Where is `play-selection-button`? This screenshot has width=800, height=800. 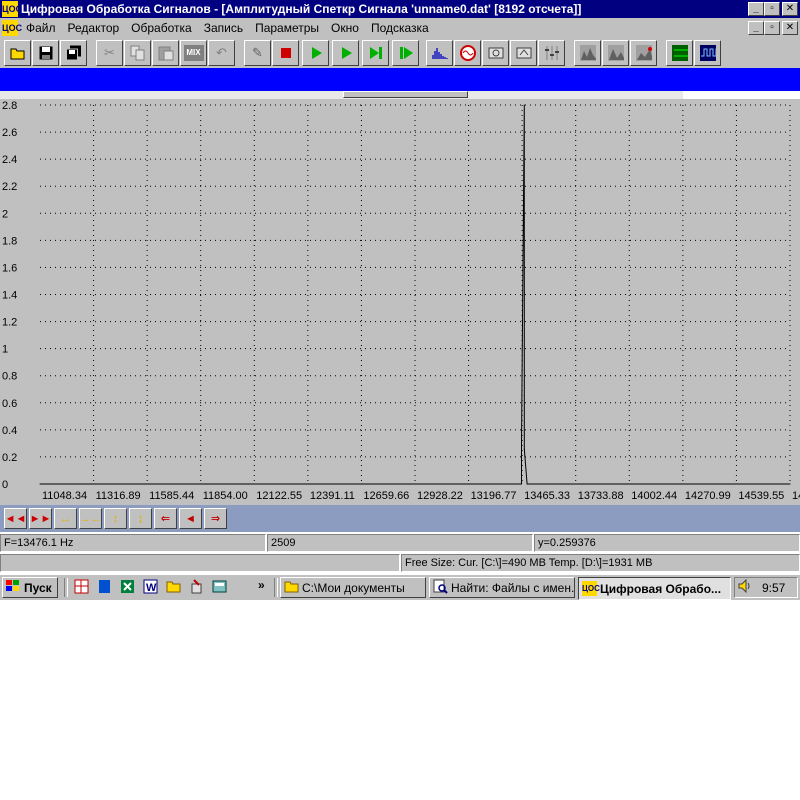 play-selection-button is located at coordinates (345, 53).